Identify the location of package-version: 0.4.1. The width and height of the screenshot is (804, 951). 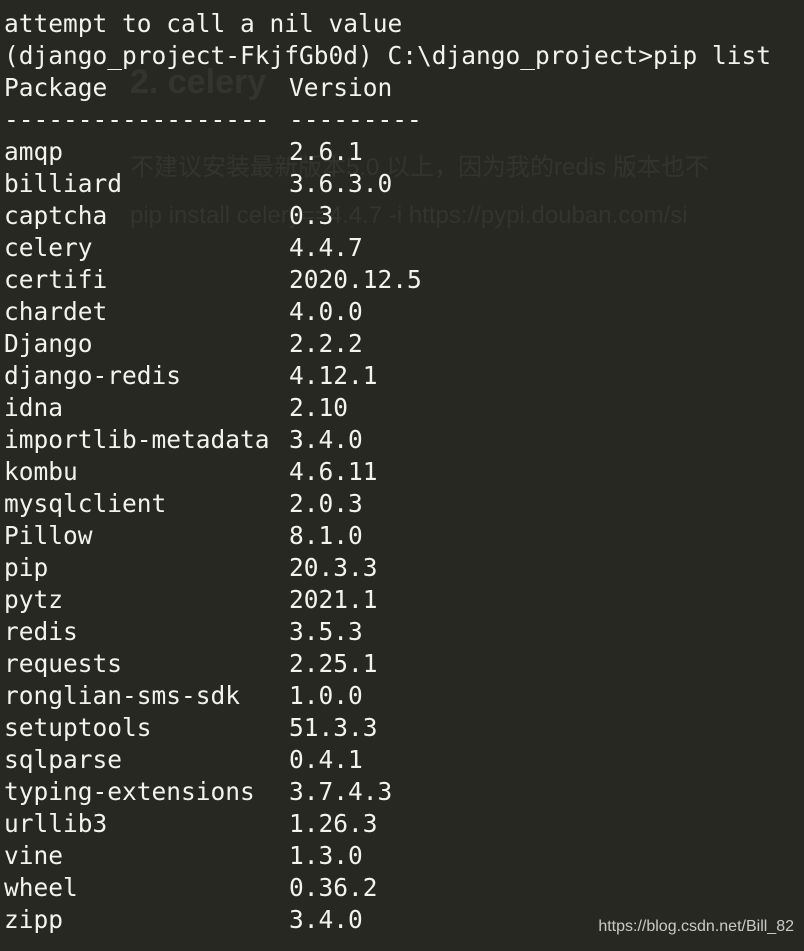
(326, 759).